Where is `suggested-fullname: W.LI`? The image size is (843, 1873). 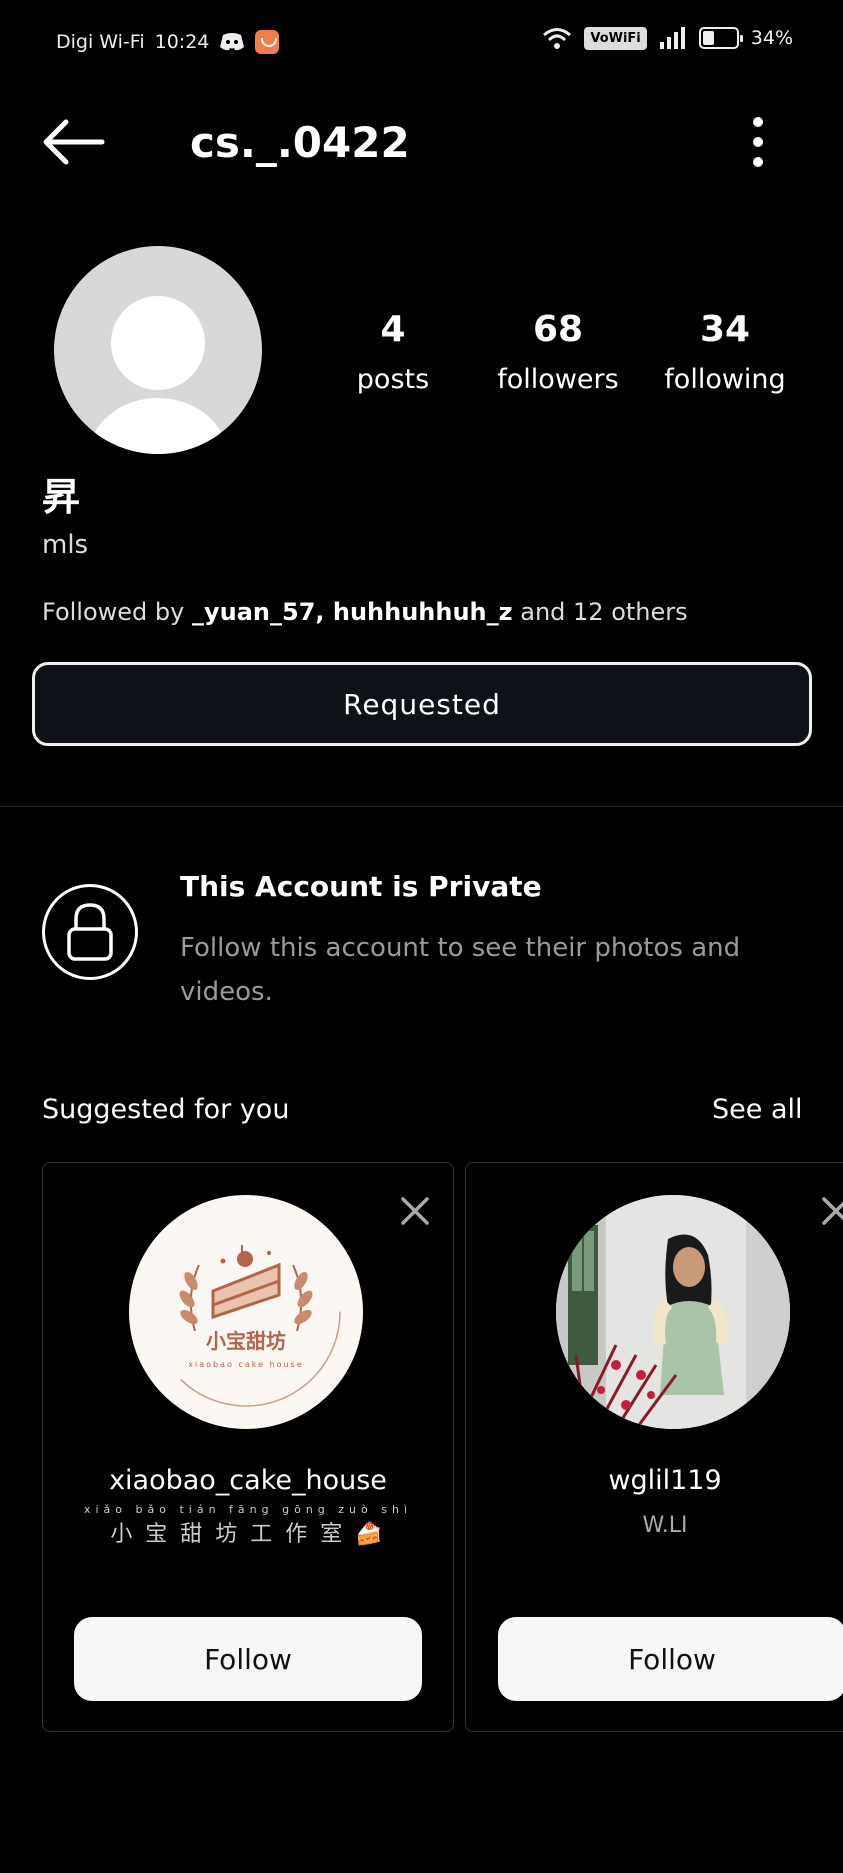
suggested-fullname: W.LI is located at coordinates (665, 1525).